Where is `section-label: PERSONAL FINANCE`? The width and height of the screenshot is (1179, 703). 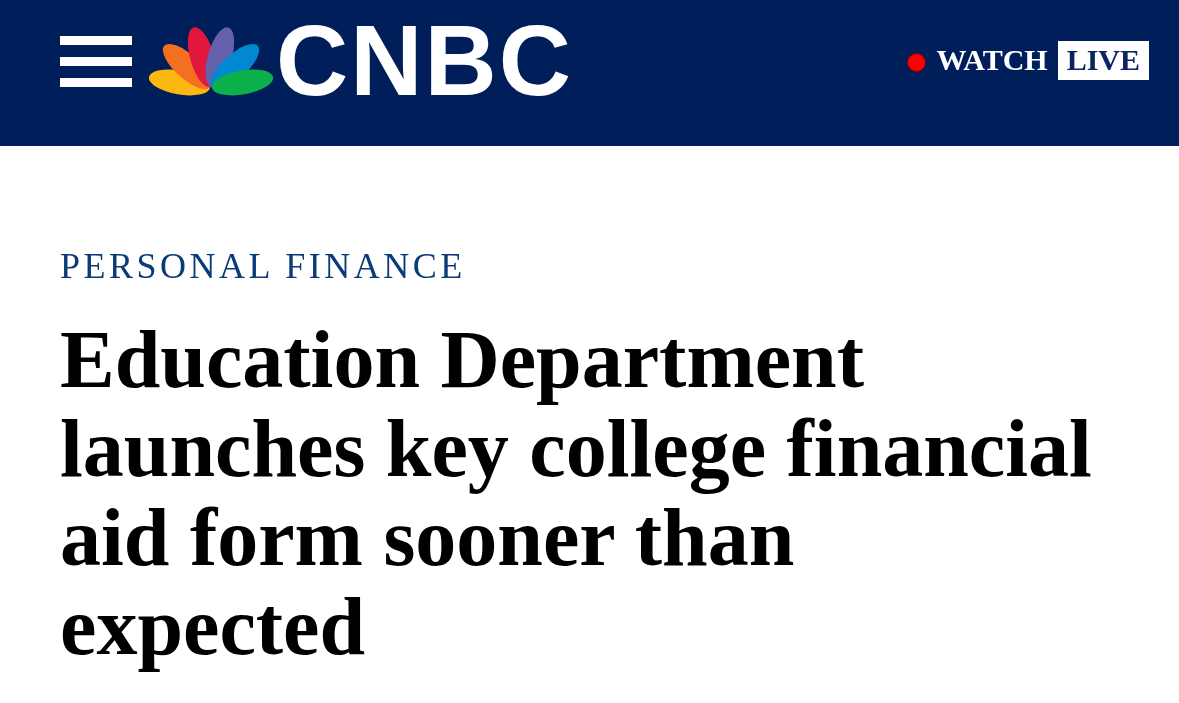
section-label: PERSONAL FINANCE is located at coordinates (263, 266).